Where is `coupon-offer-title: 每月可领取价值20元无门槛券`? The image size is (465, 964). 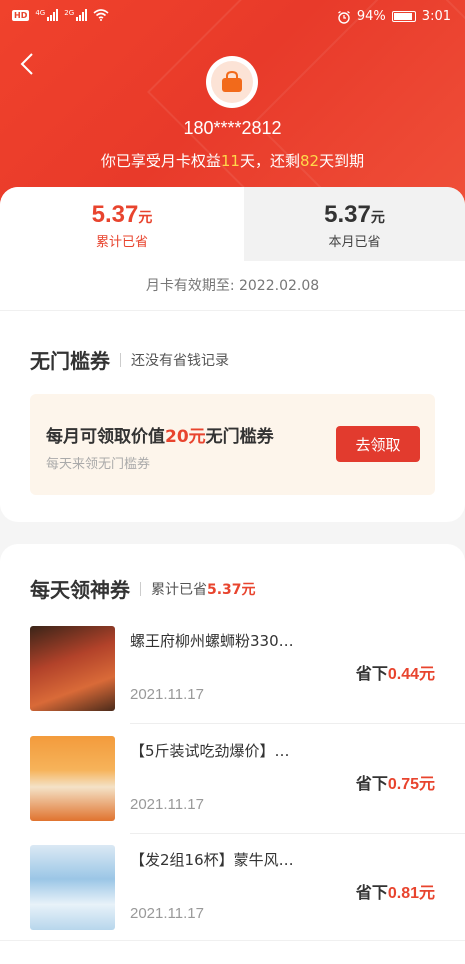
coupon-offer-title: 每月可领取价值20元无门槛券 is located at coordinates (160, 437).